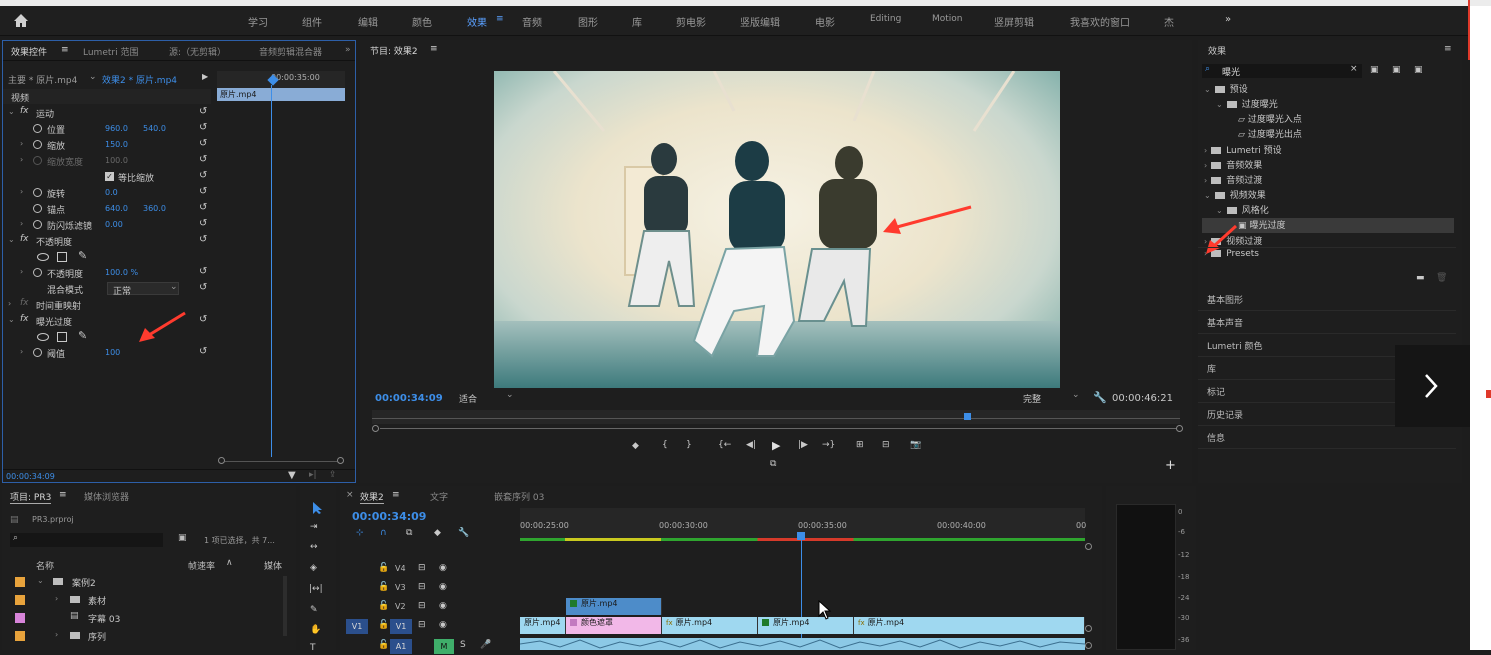 Image resolution: width=1491 pixels, height=655 pixels. Describe the element at coordinates (1247, 104) in the screenshot. I see `tree-item: ⌄ 过度曝光` at that location.